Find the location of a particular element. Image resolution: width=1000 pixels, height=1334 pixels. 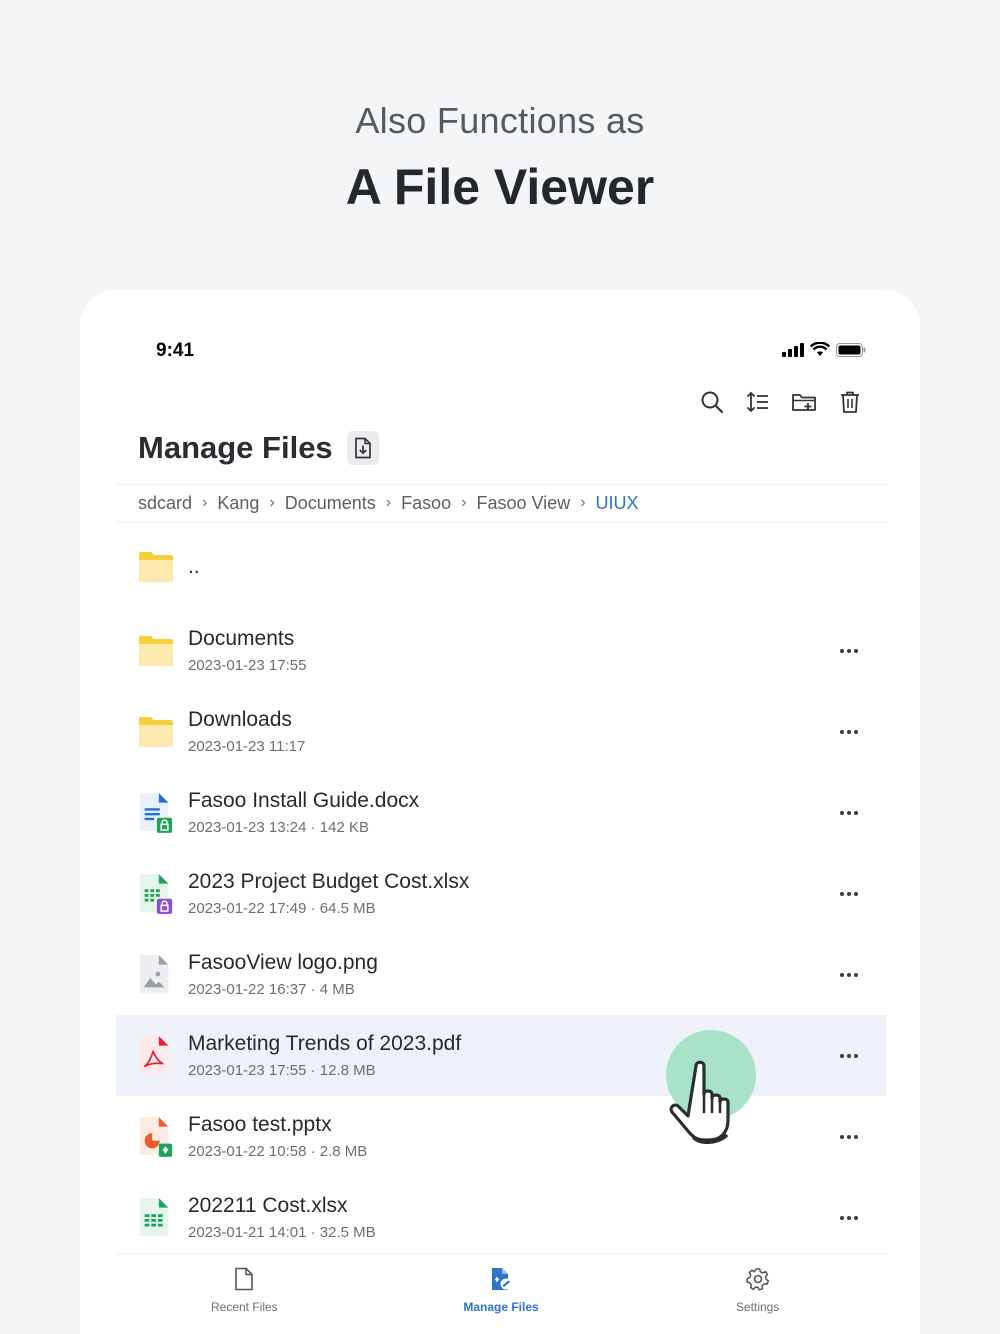

file-icon is located at coordinates (244, 1280).